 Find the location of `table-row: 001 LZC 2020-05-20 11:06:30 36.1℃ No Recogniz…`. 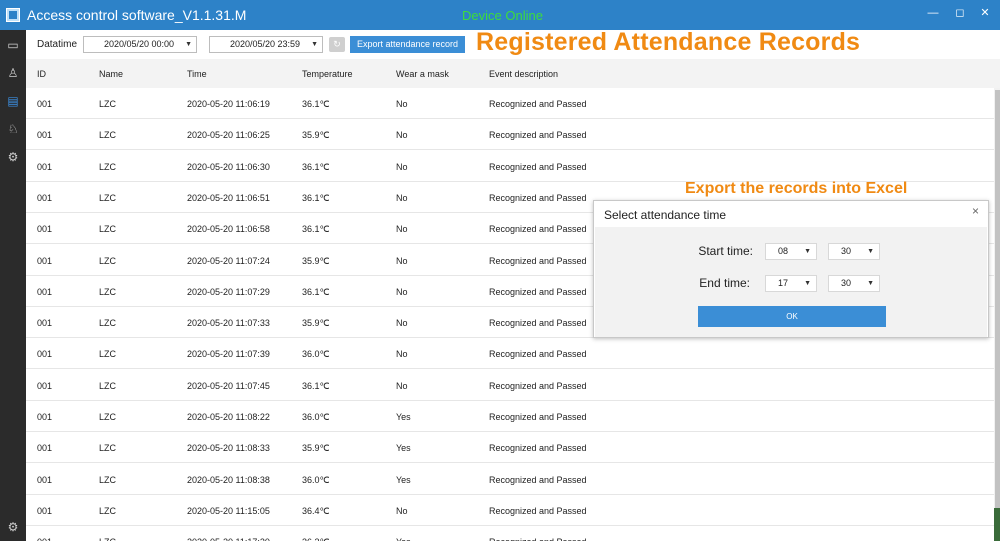

table-row: 001 LZC 2020-05-20 11:06:30 36.1℃ No Recogniz… is located at coordinates (510, 166).